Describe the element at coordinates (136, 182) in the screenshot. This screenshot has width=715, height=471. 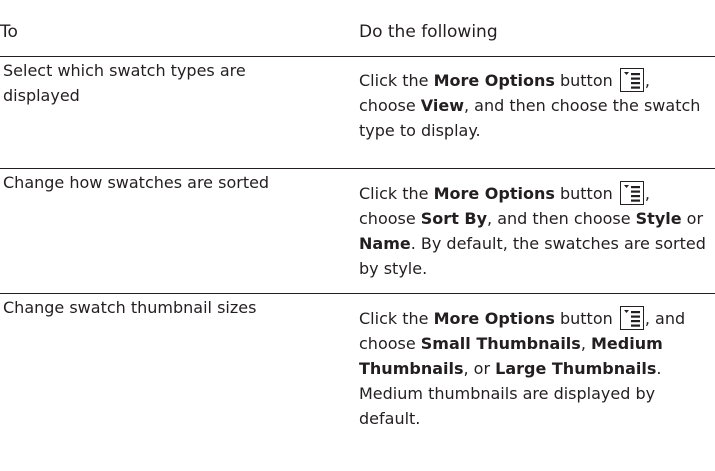
I see `row-to-cell: Change how swatches are sorted` at that location.